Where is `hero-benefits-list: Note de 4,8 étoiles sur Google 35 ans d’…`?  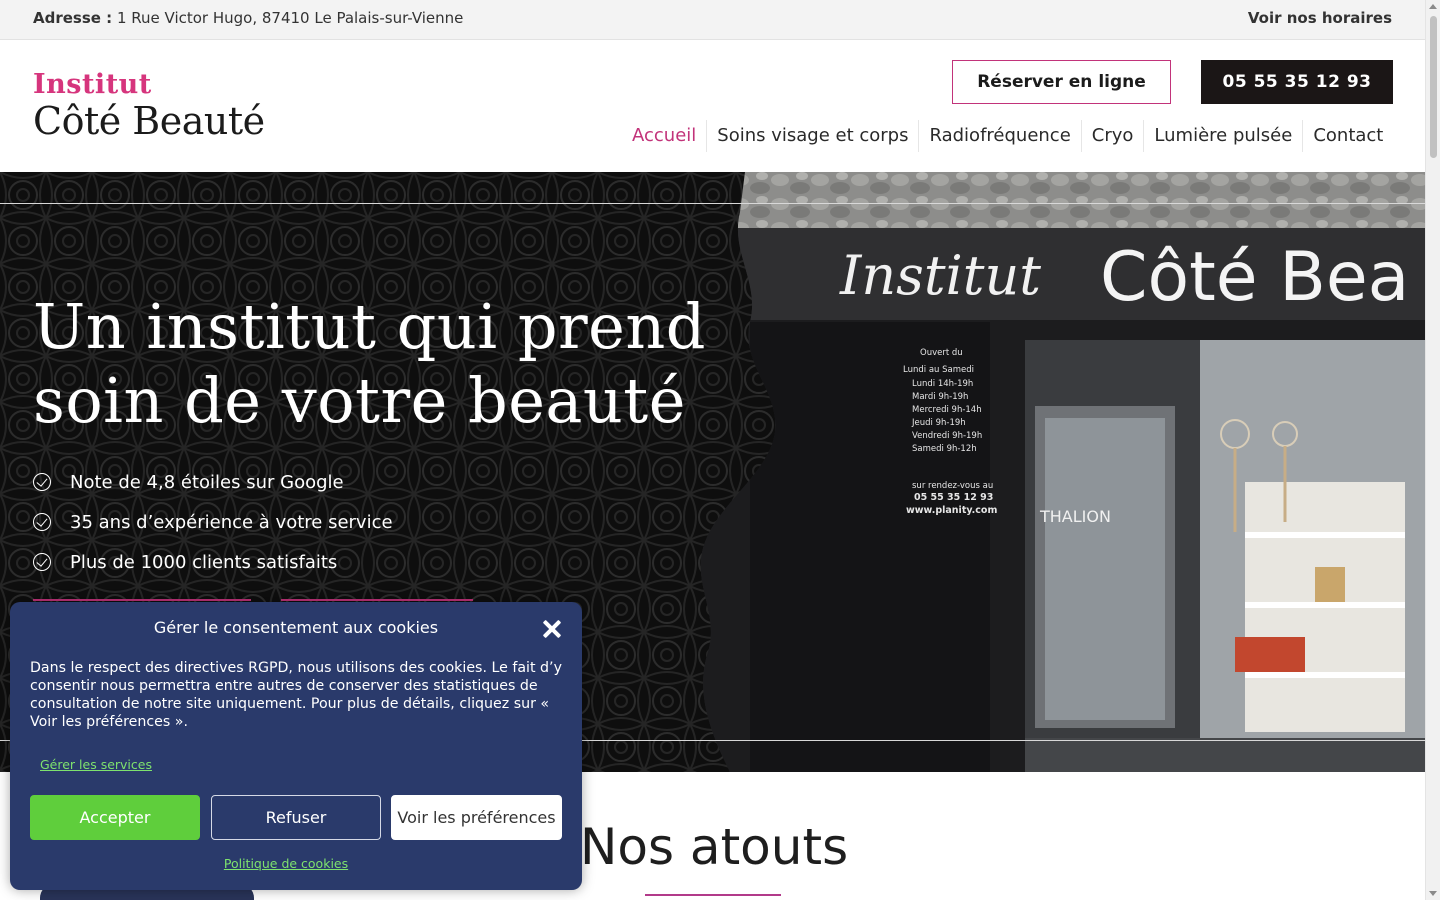
hero-benefits-list: Note de 4,8 étoiles sur Google 35 ans d’… is located at coordinates (213, 522).